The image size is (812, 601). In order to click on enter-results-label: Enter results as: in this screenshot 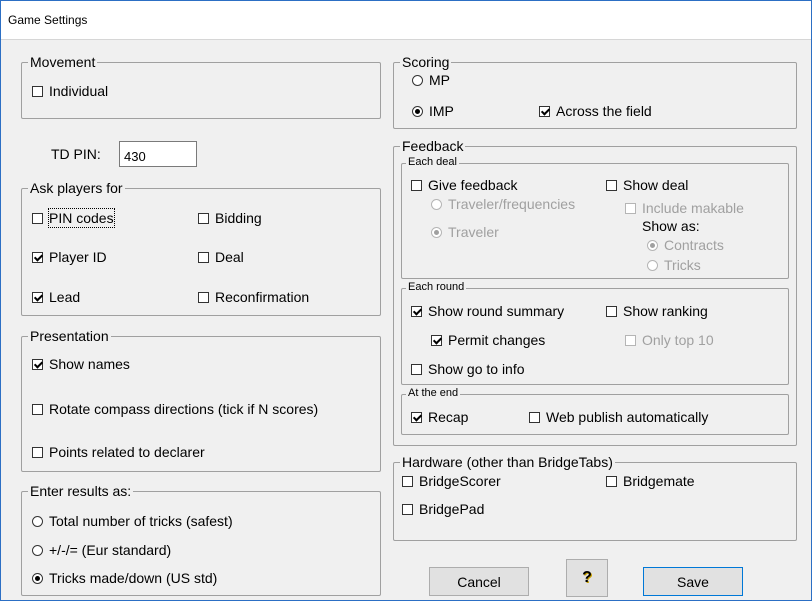, I will do `click(81, 491)`.